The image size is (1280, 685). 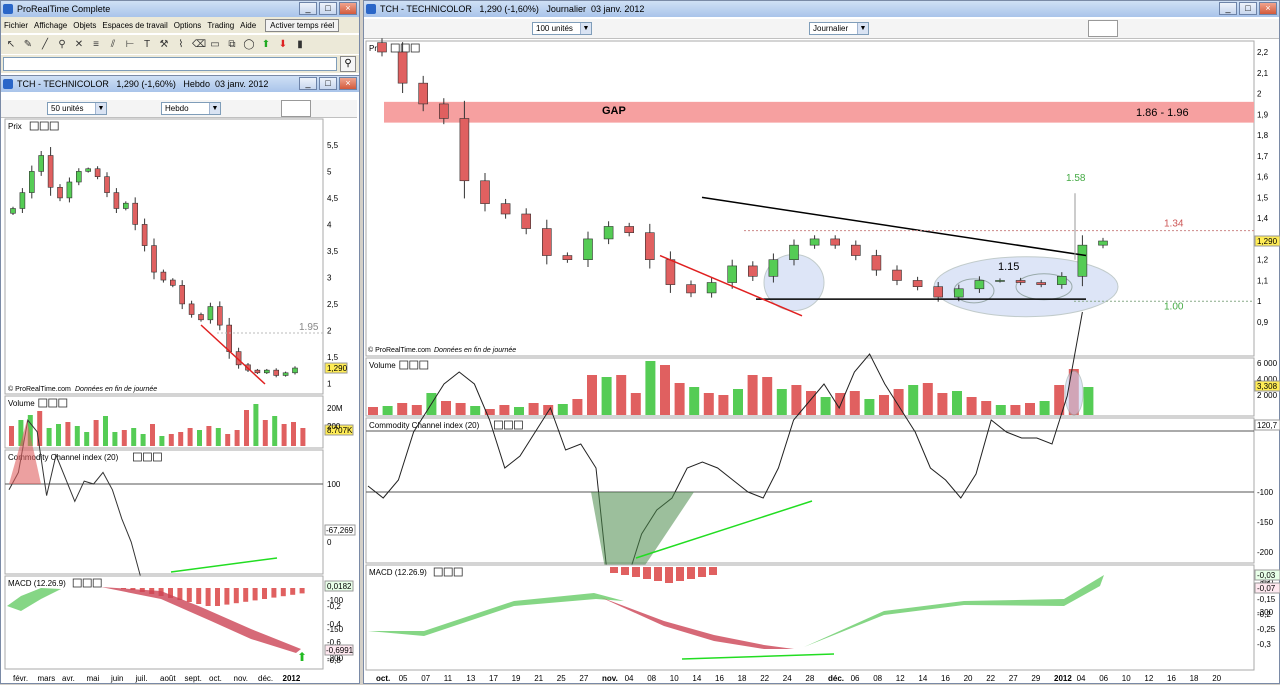 I want to click on daily-volume-tick: 6 000, so click(x=1267, y=363).